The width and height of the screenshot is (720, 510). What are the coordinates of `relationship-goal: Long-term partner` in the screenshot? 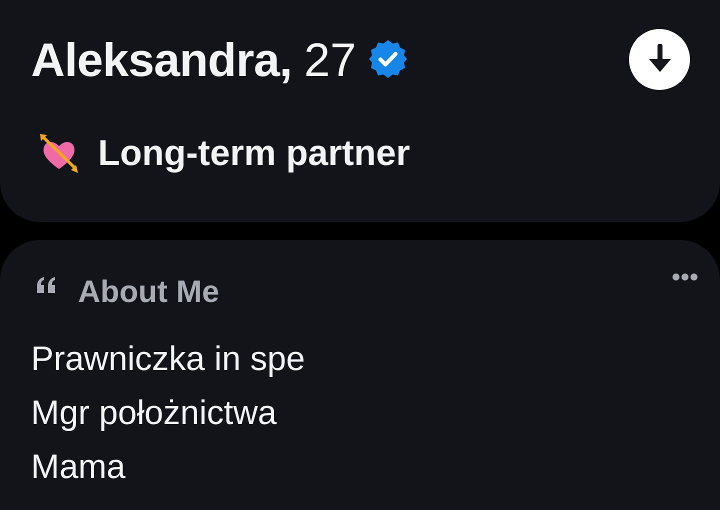 It's located at (254, 153).